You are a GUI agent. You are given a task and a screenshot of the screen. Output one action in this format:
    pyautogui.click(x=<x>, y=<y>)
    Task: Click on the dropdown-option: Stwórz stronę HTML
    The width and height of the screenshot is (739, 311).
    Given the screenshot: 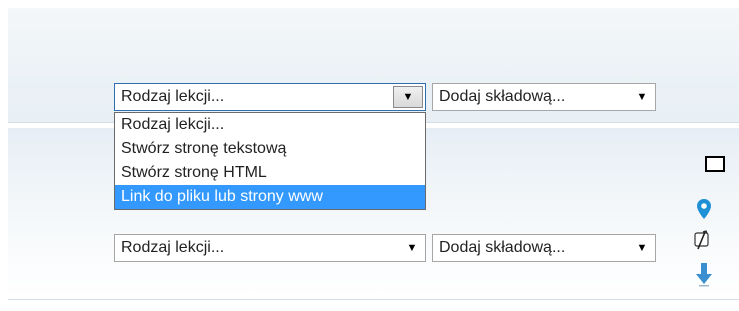 What is the action you would take?
    pyautogui.click(x=270, y=173)
    